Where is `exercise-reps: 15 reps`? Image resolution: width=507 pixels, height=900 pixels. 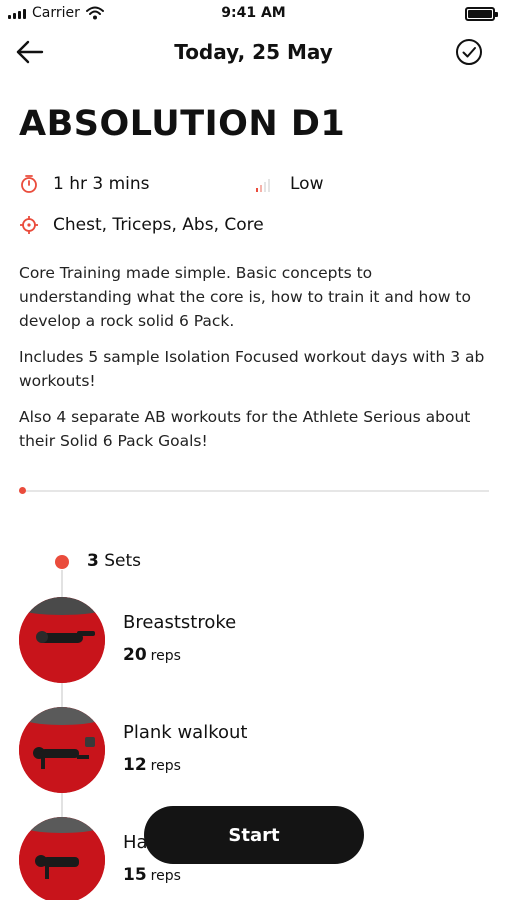 exercise-reps: 15 reps is located at coordinates (152, 875).